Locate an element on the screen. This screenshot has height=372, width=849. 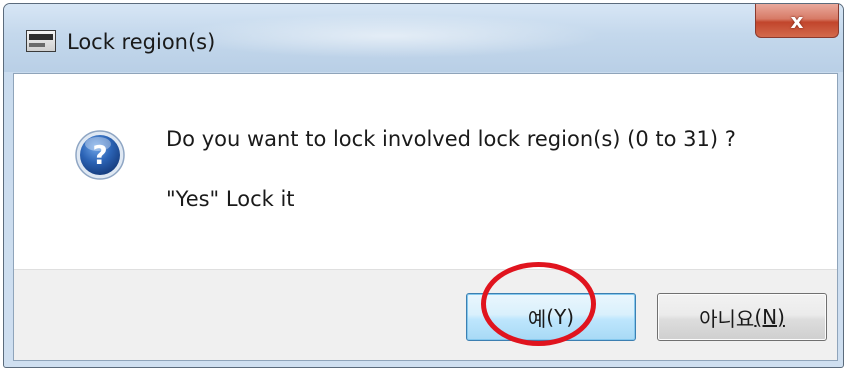
question-icon: ? is located at coordinates (100, 155).